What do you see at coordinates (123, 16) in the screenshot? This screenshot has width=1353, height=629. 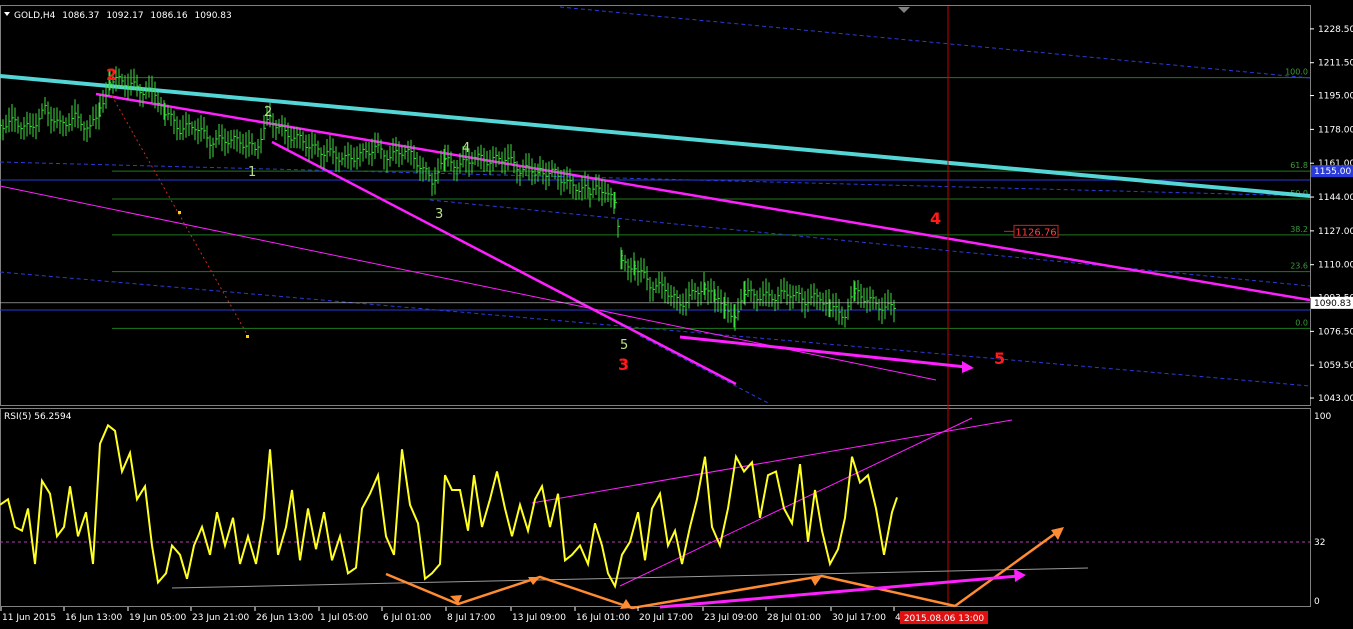 I see `chart-header: GOLD,H4 1086.37 1092.17 1086.16 1090.83` at bounding box center [123, 16].